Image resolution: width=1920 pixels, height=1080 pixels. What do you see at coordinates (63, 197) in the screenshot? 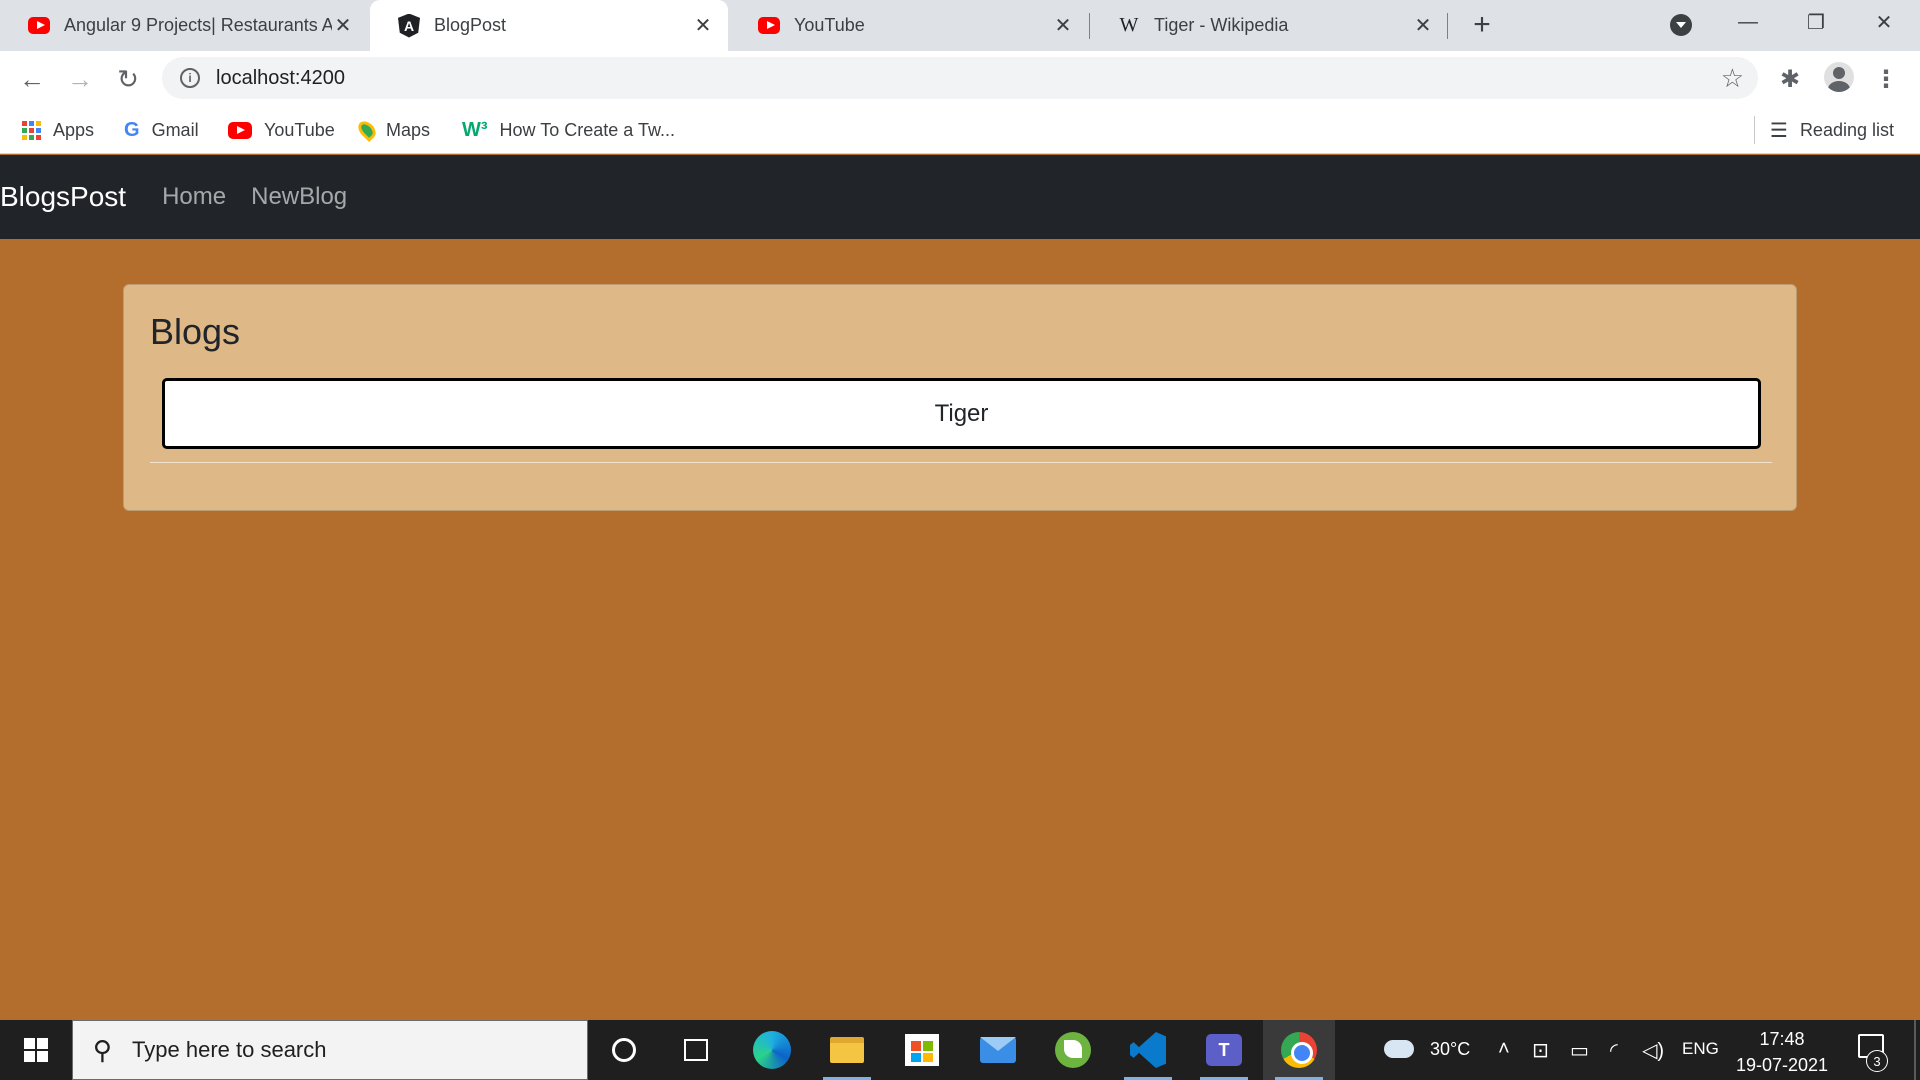
I see `brand-link: BlogsPost` at bounding box center [63, 197].